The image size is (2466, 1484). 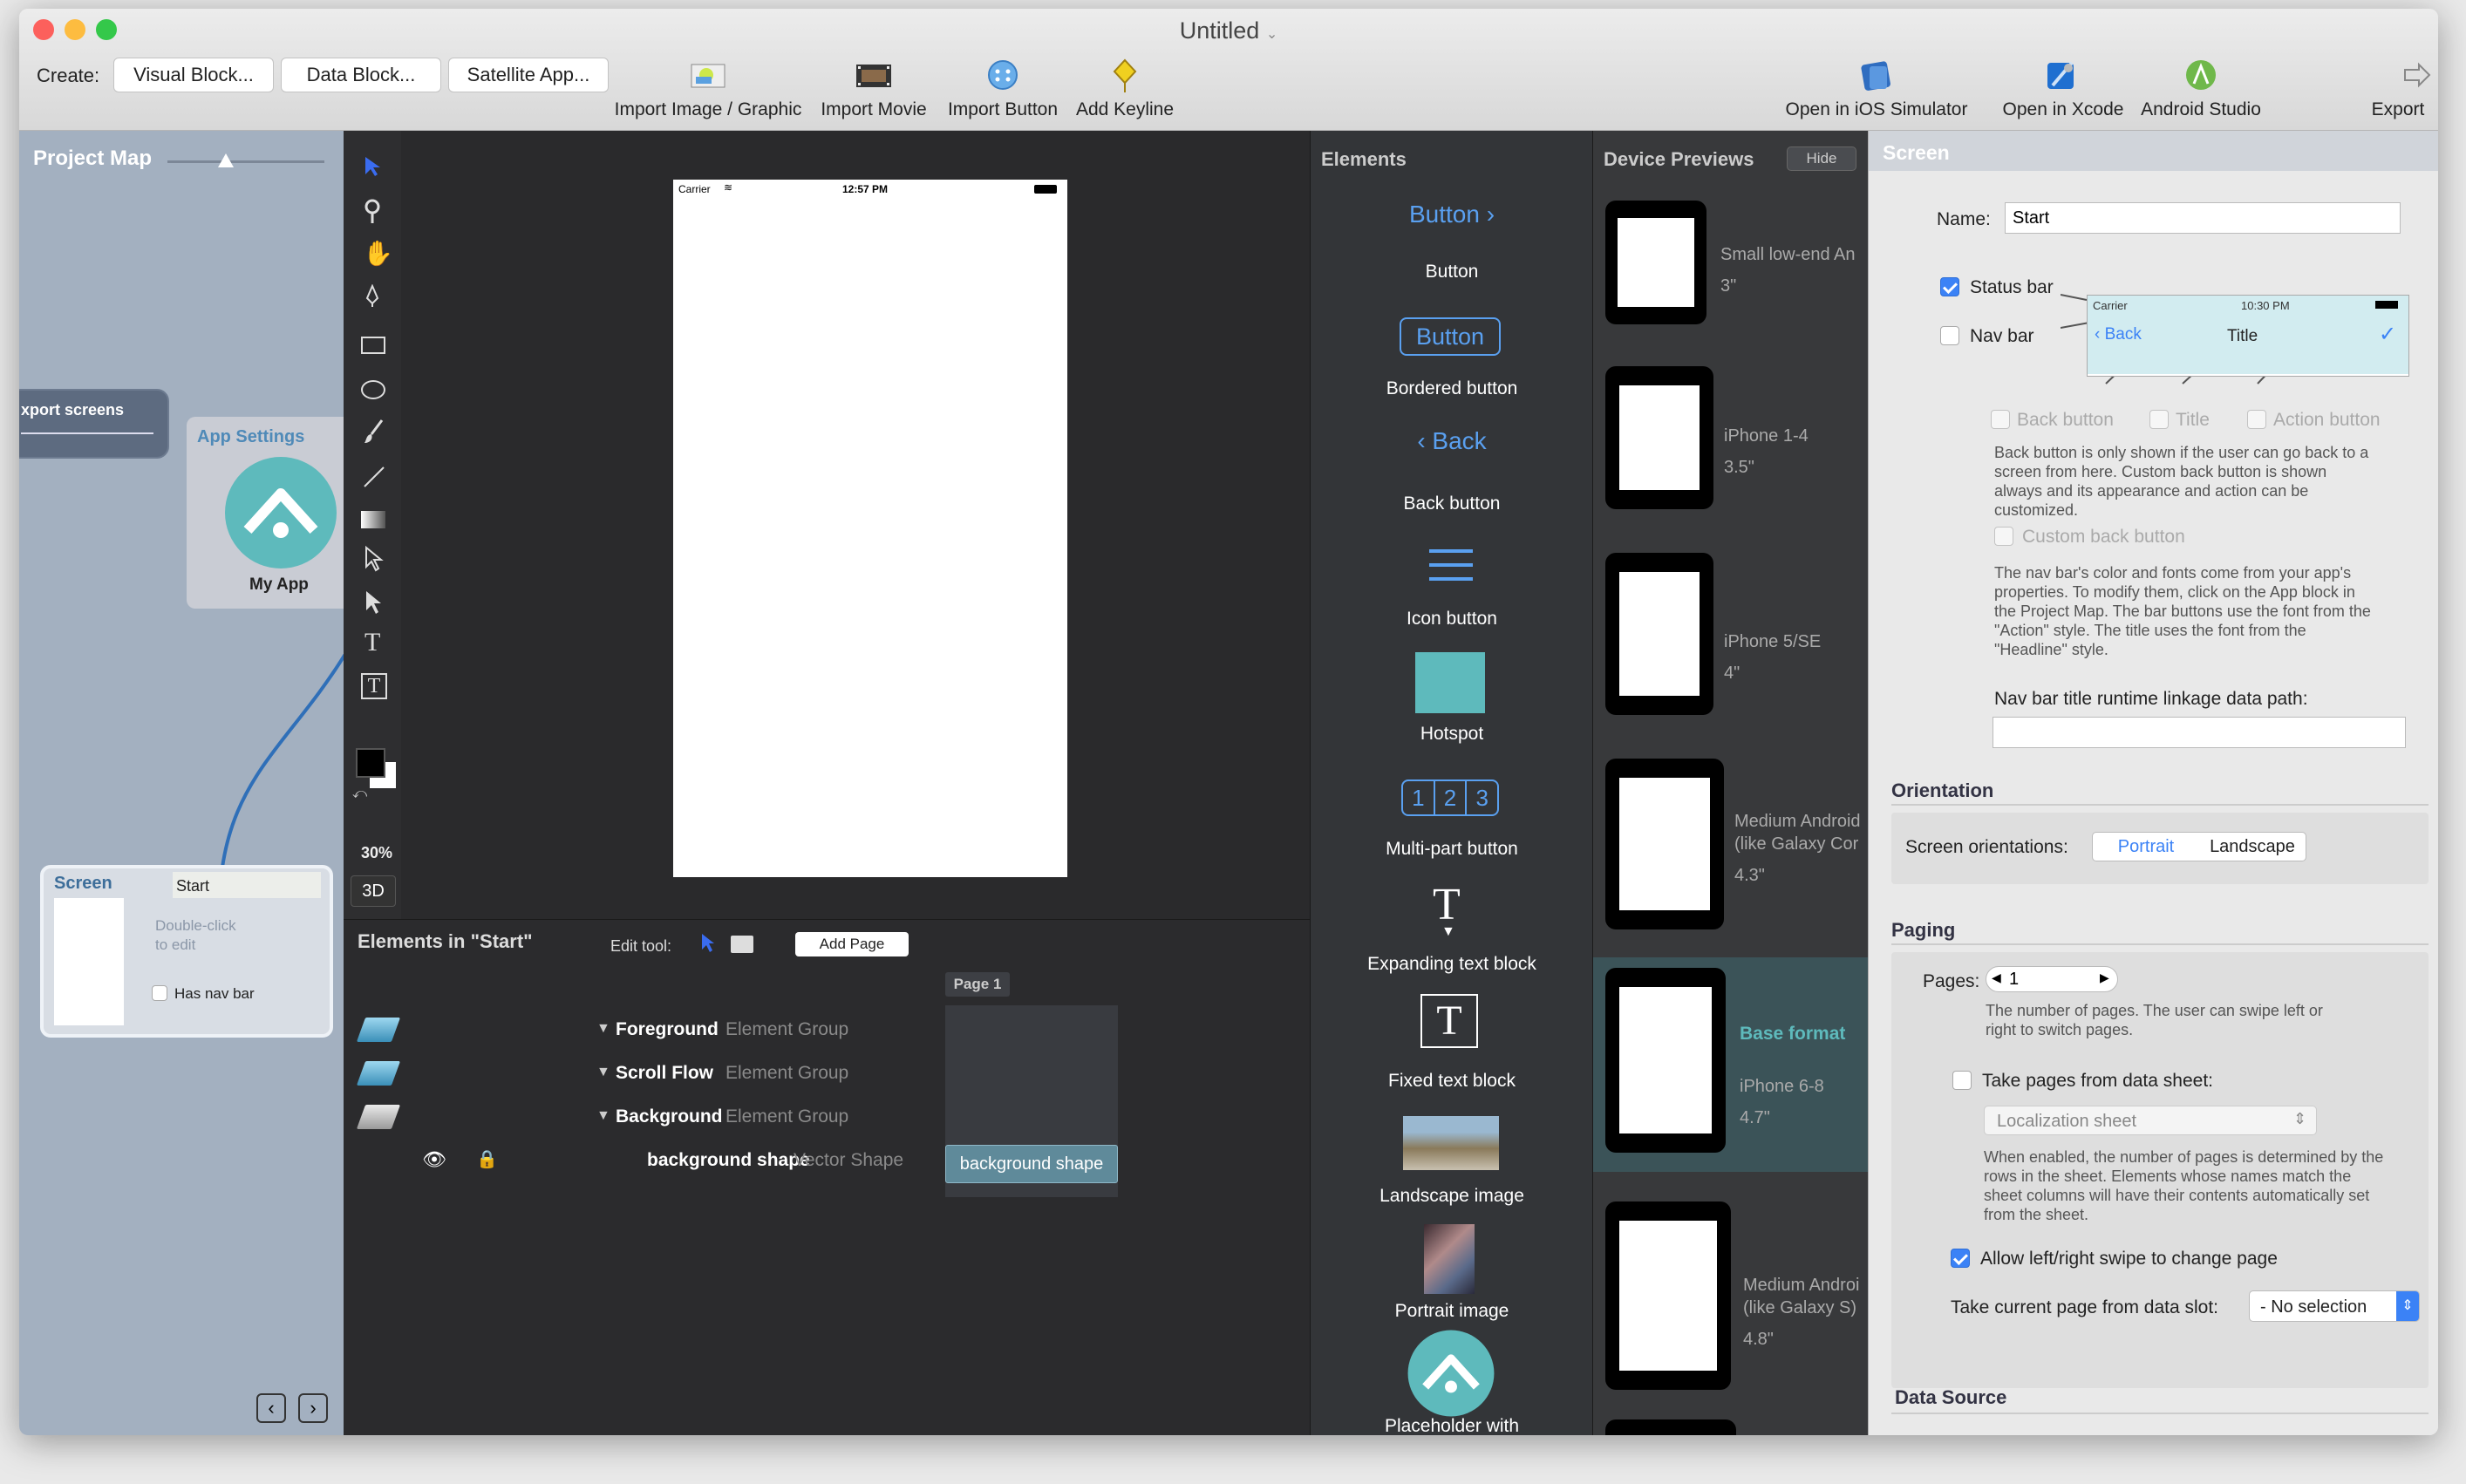 I want to click on import-movie-label: Import Movie, so click(x=873, y=109).